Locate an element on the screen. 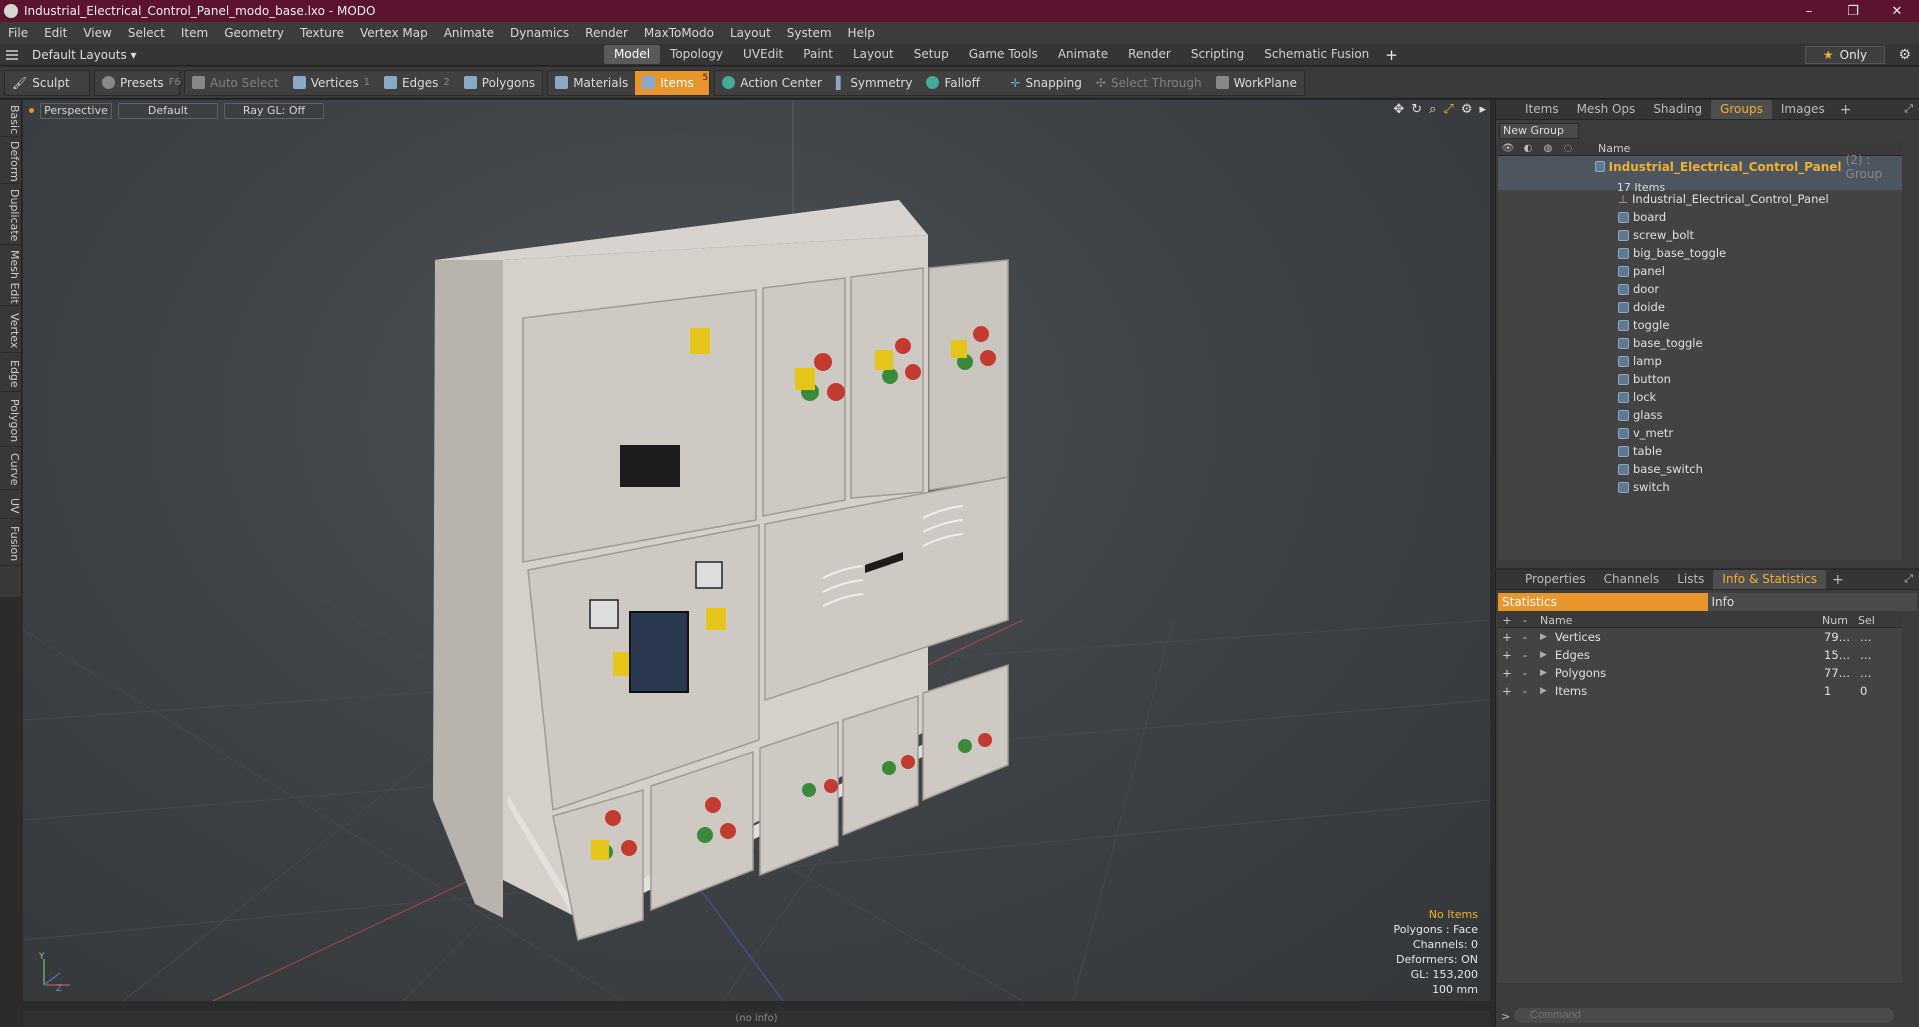 The image size is (1919, 1027). tab-topology: Topology is located at coordinates (696, 54).